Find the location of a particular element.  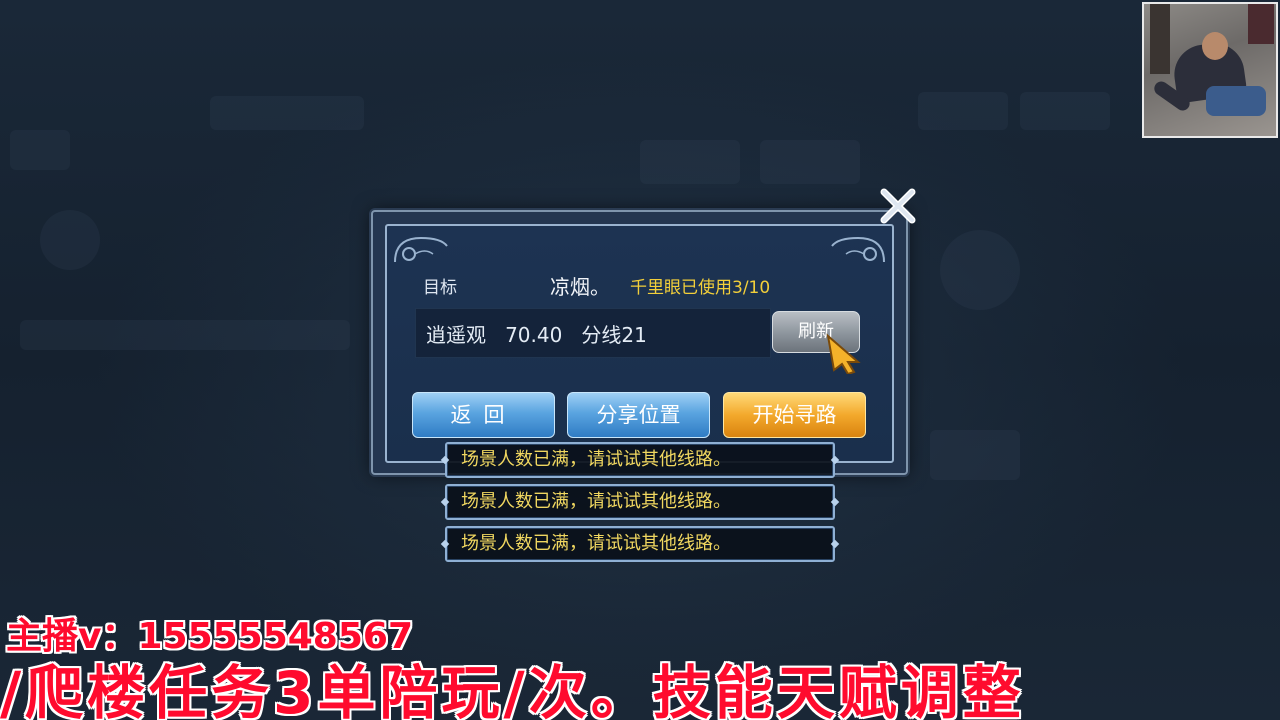

streamer-webcam is located at coordinates (1210, 70).